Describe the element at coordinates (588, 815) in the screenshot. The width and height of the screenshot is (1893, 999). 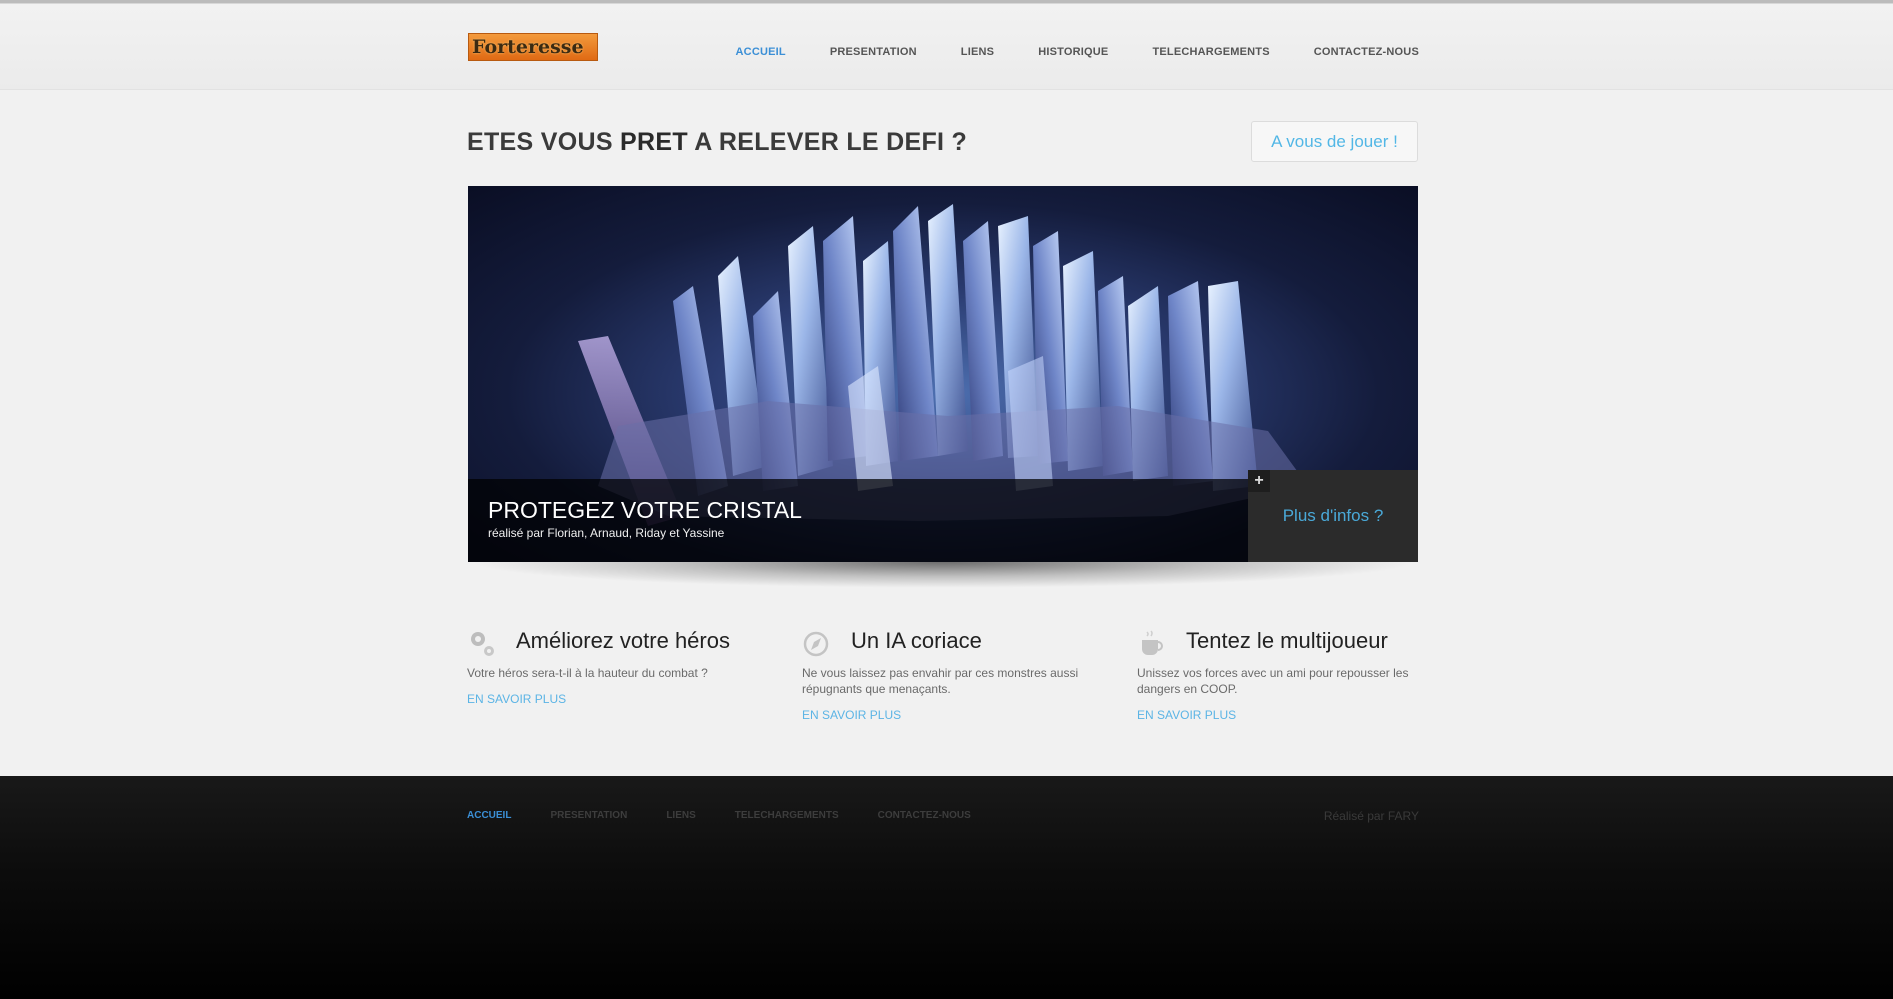
I see `footer-nav-presentation: PRESENTATION` at that location.